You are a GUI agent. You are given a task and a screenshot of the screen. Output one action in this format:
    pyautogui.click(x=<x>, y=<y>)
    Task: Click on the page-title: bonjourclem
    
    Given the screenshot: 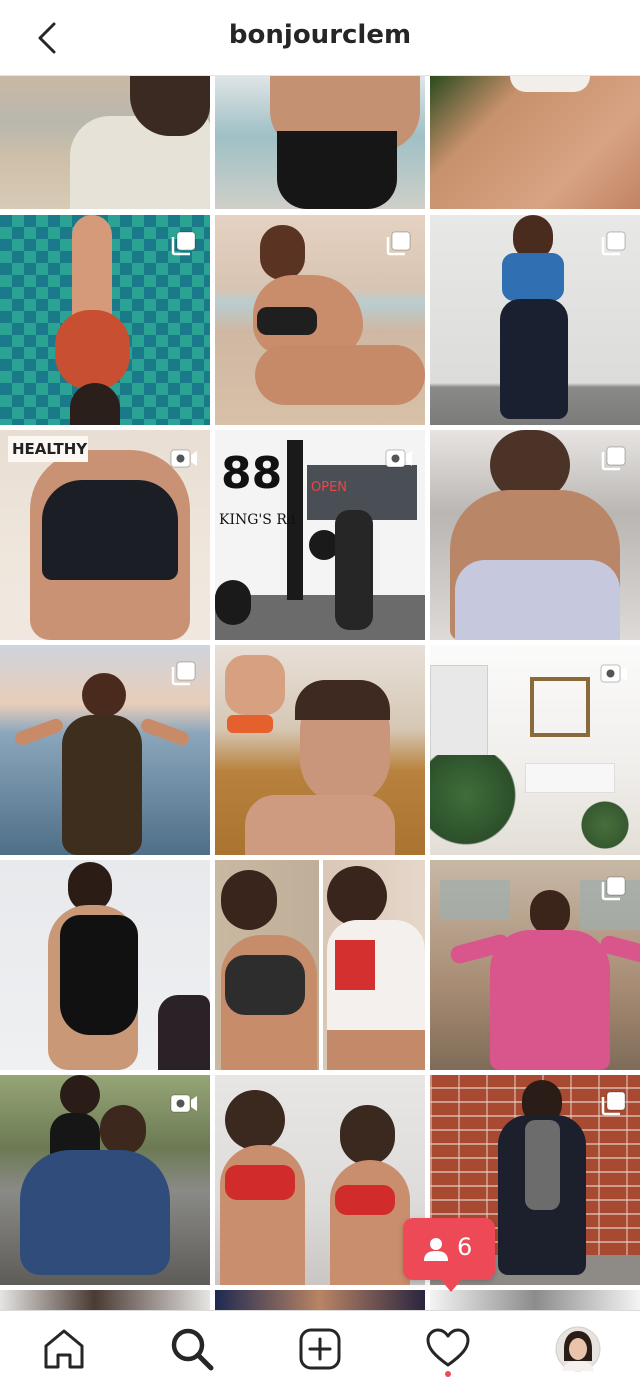 What is the action you would take?
    pyautogui.click(x=320, y=35)
    